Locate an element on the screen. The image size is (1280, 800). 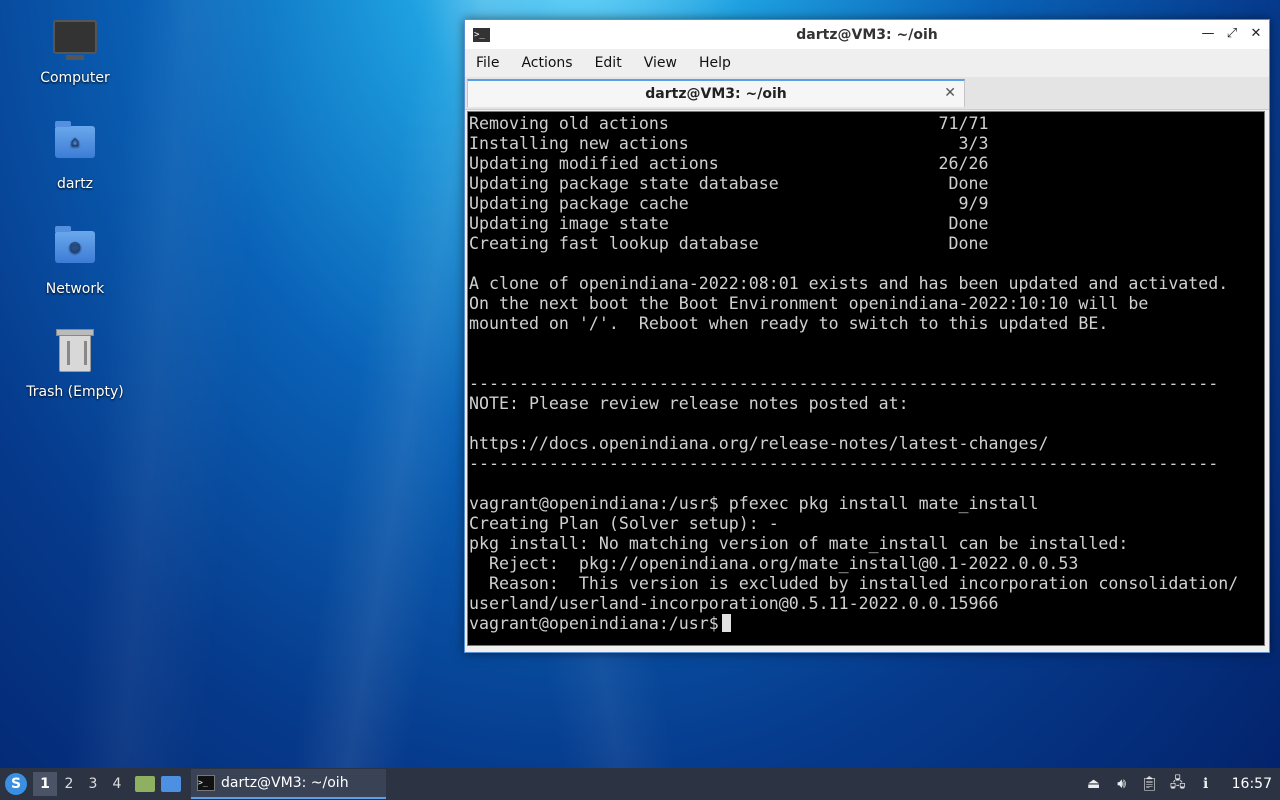
task-label: dartz@VM3: ~/oih is located at coordinates (285, 783).